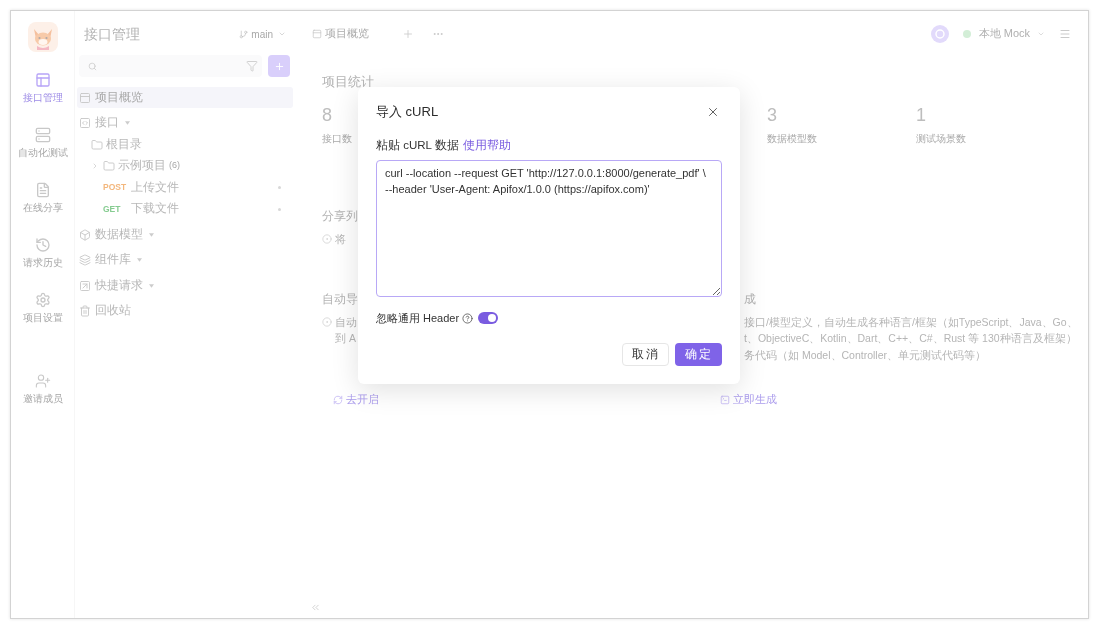 The image size is (1098, 627). What do you see at coordinates (244, 34) in the screenshot?
I see `branch-icon` at bounding box center [244, 34].